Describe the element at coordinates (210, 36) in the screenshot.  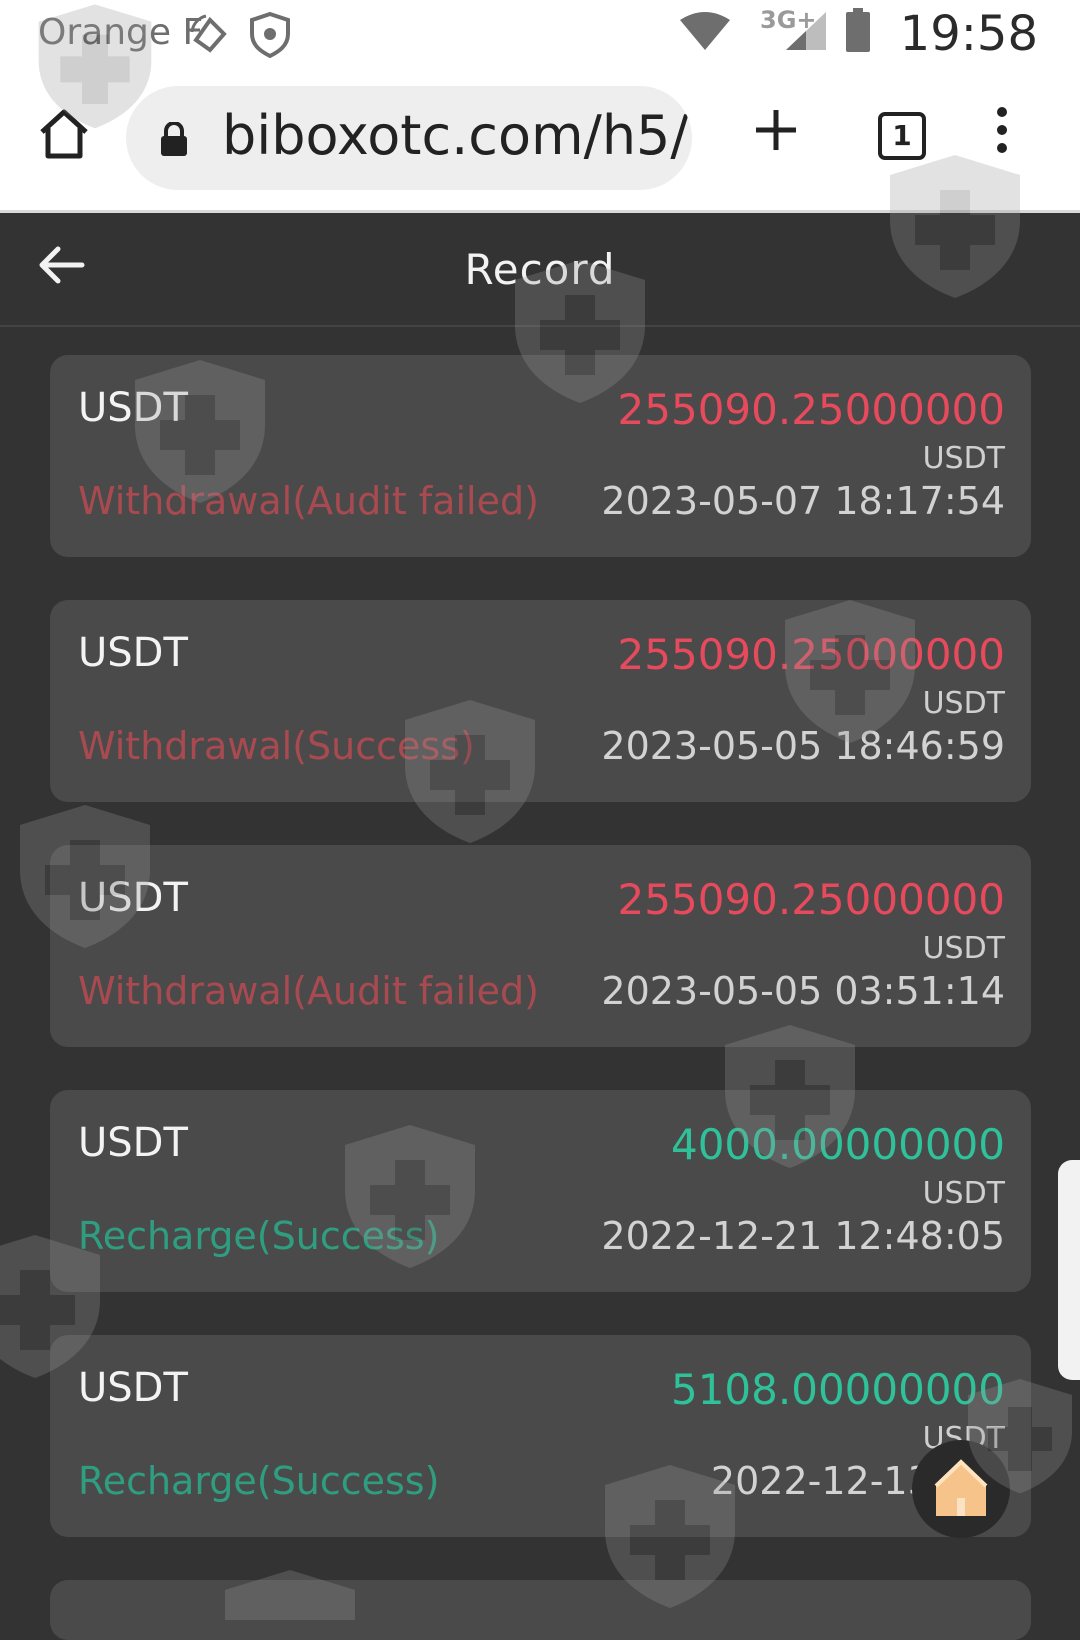
I see `rotate-icon` at that location.